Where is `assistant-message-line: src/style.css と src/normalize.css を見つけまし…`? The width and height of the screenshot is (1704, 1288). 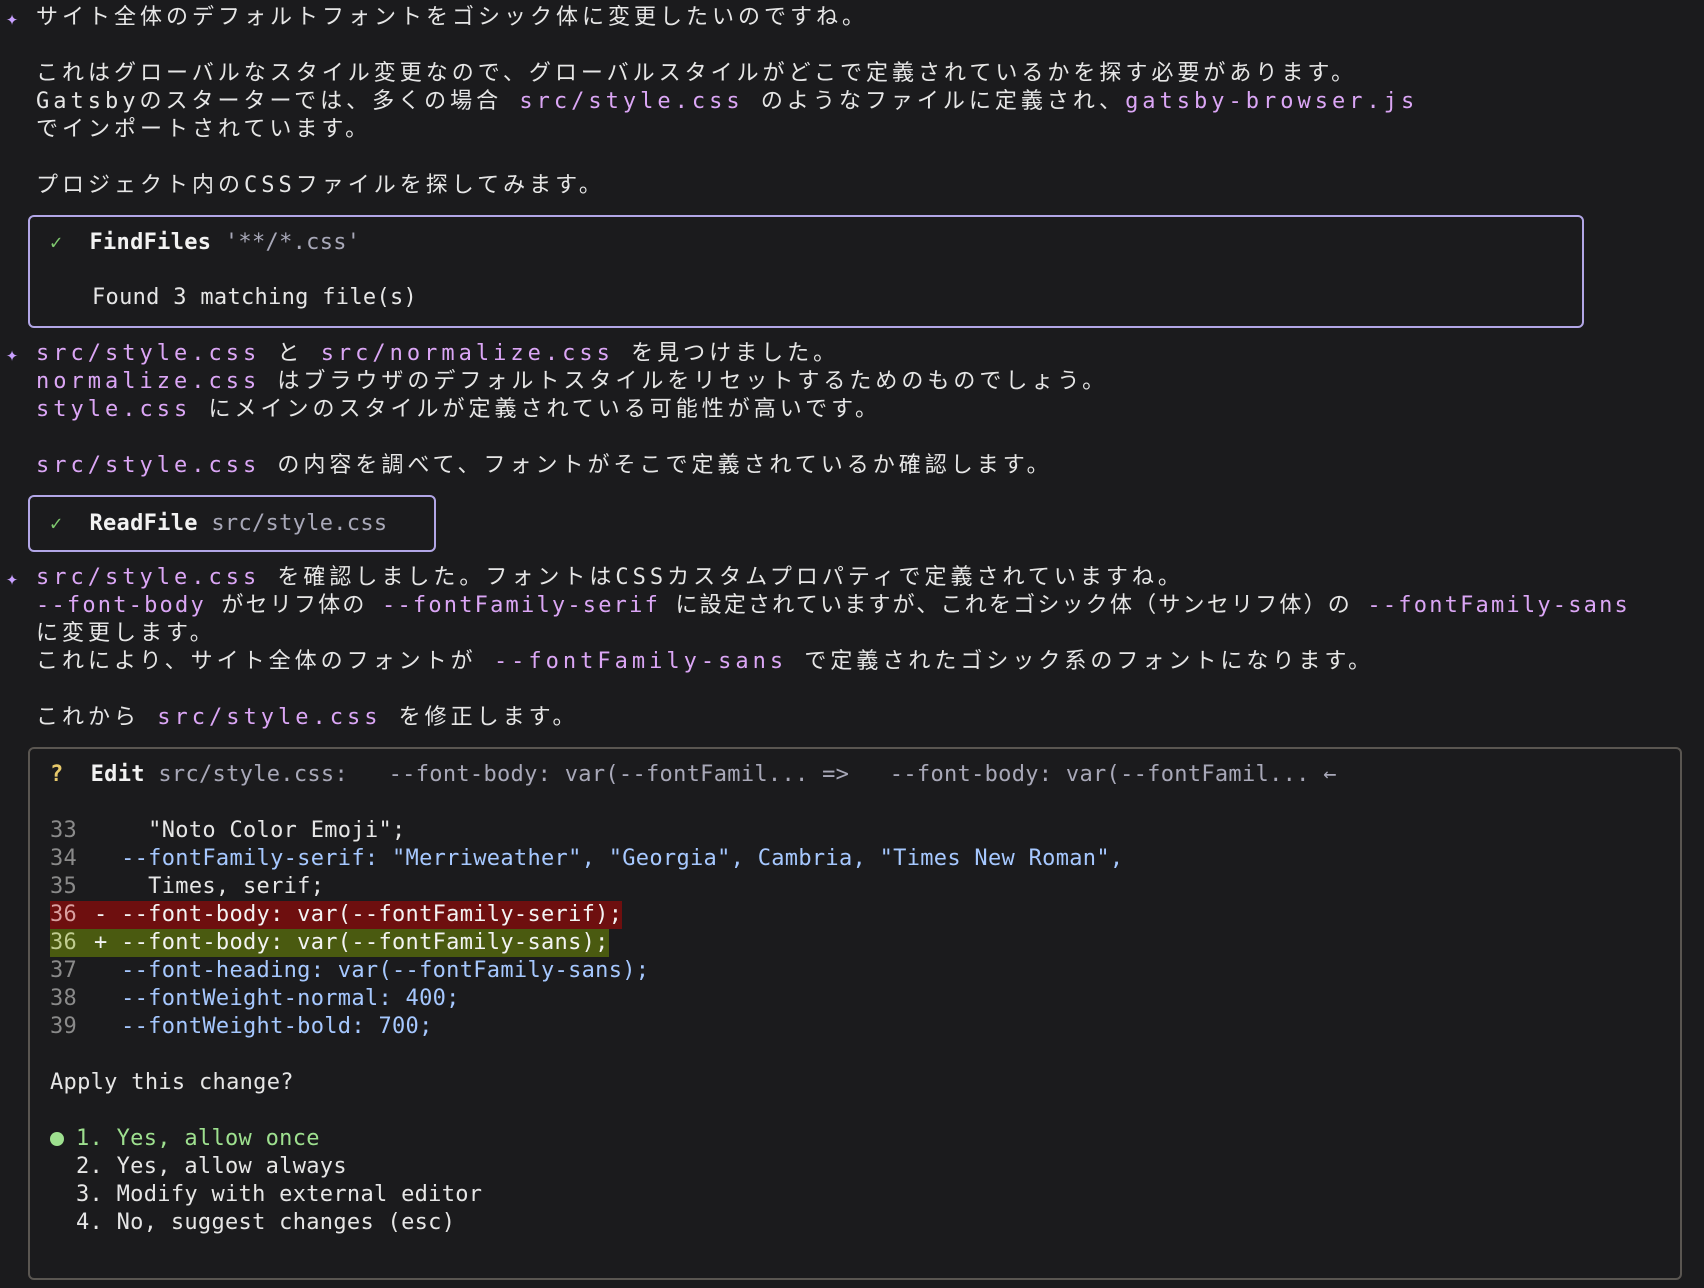 assistant-message-line: src/style.css と src/normalize.css を見つけまし… is located at coordinates (437, 354).